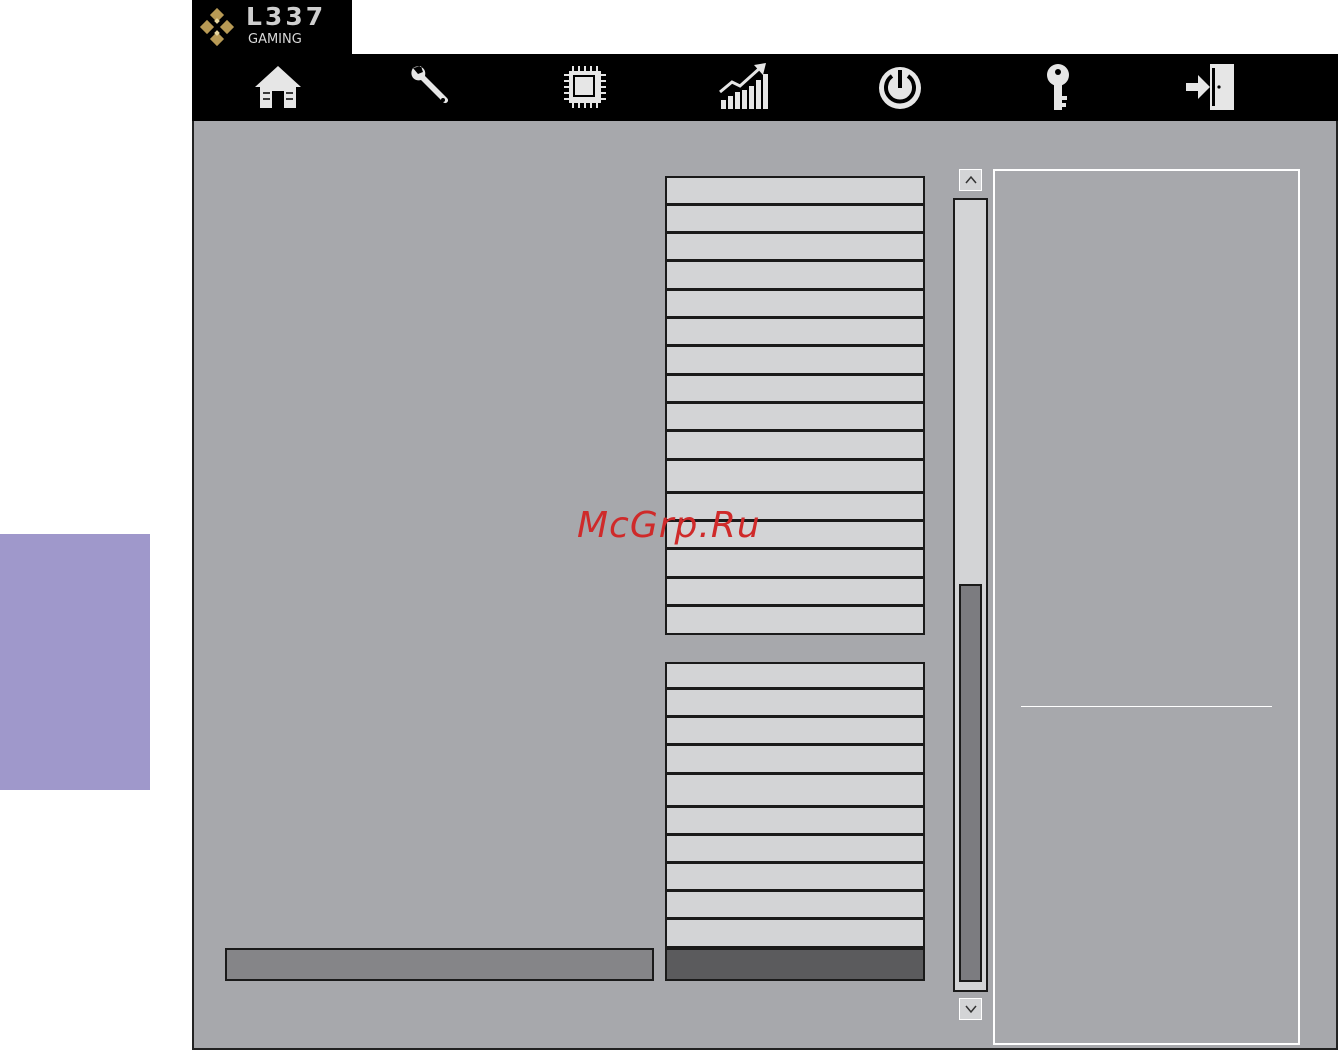 The width and height of the screenshot is (1338, 1050). I want to click on brand-logo: L337 GAMING, so click(272, 27).